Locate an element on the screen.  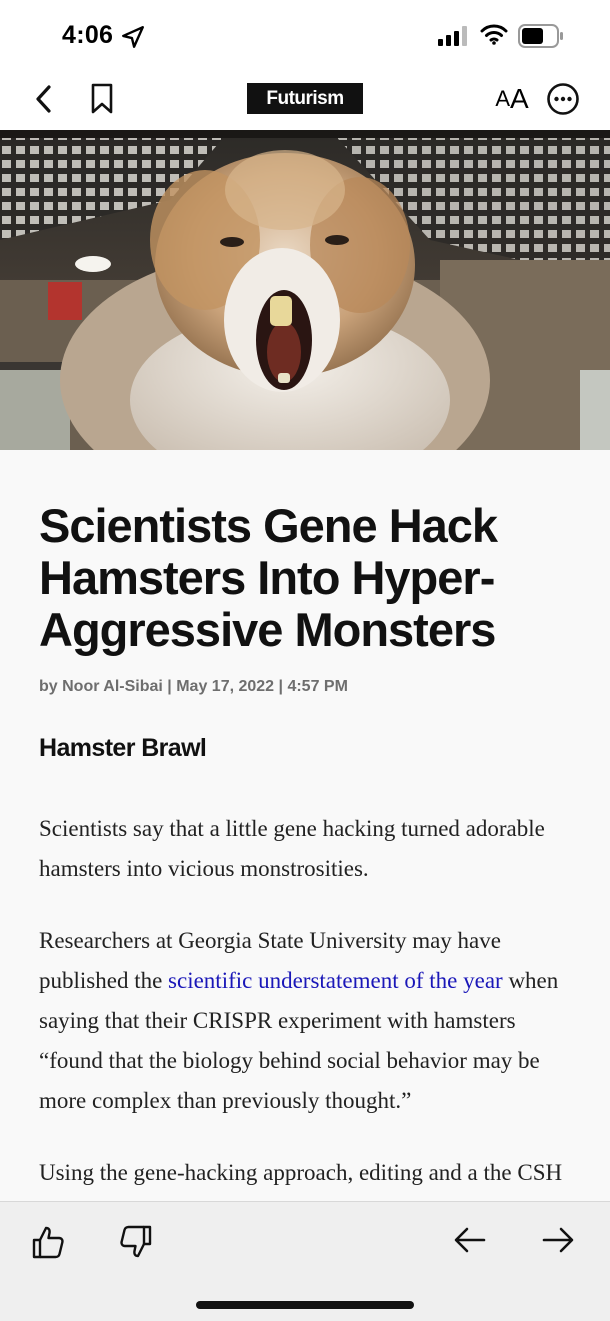
arrow-left-icon is located at coordinates (470, 1240).